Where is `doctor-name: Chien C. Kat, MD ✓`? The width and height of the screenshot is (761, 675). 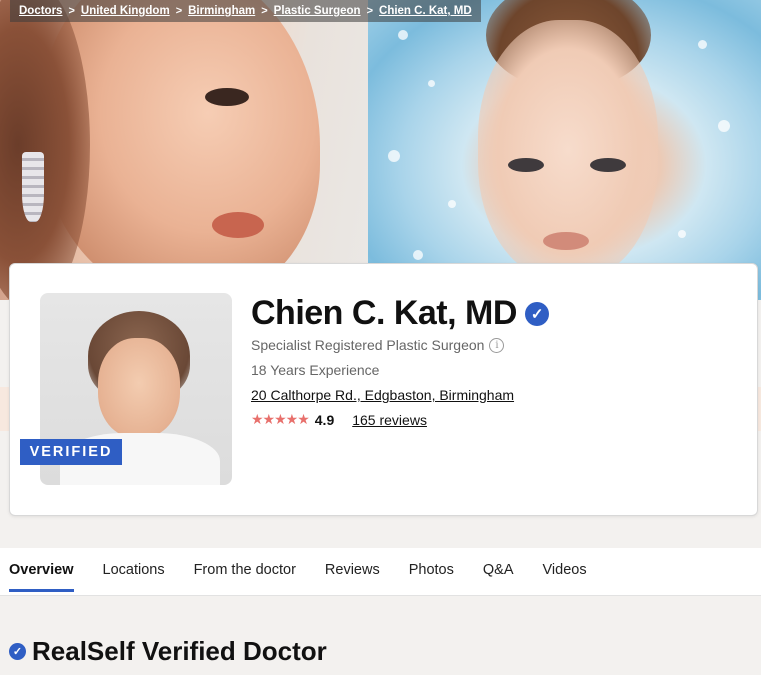
doctor-name: Chien C. Kat, MD ✓ is located at coordinates (400, 313).